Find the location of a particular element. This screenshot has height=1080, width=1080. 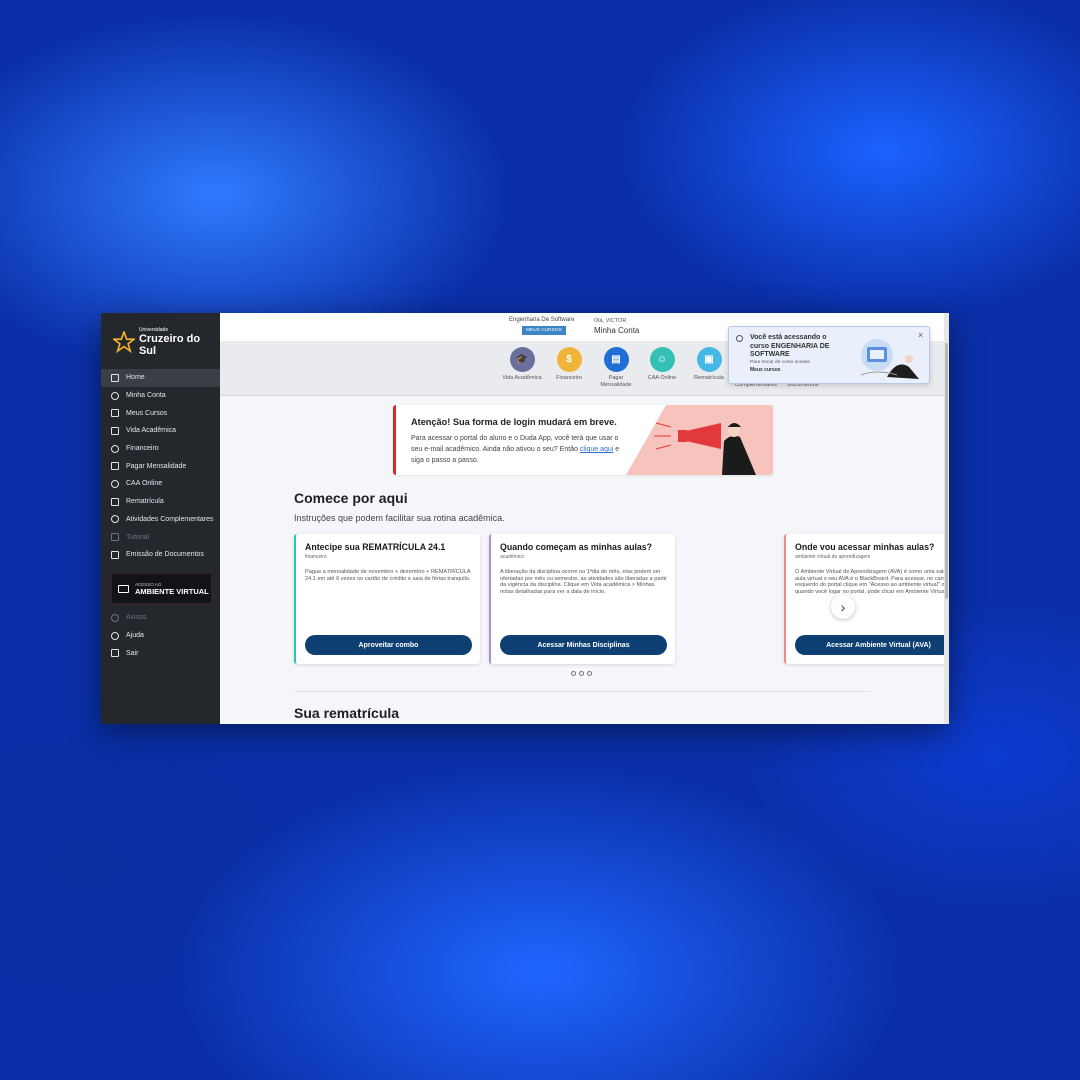

sidebar-item-atividades: Atividades Complementares is located at coordinates (160, 520).